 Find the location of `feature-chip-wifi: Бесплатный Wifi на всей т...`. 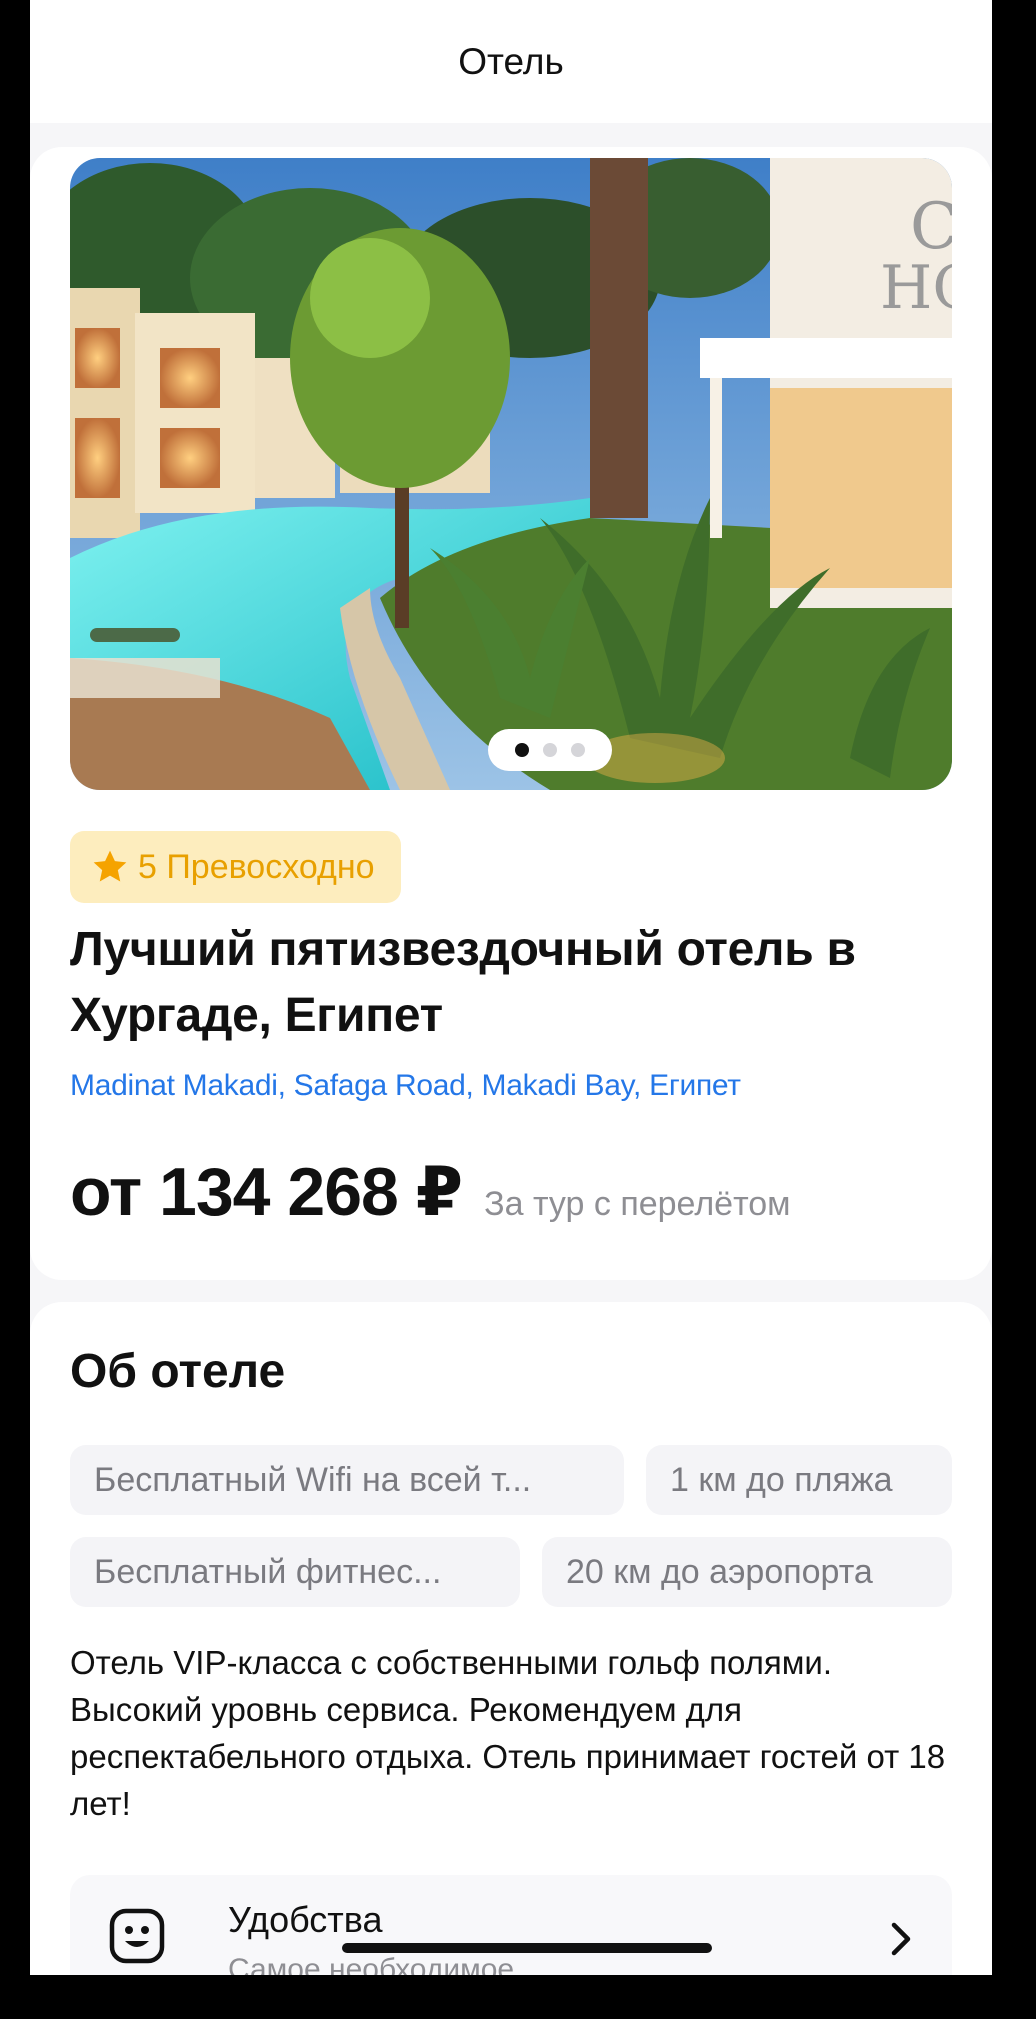

feature-chip-wifi: Бесплатный Wifi на всей т... is located at coordinates (347, 1480).